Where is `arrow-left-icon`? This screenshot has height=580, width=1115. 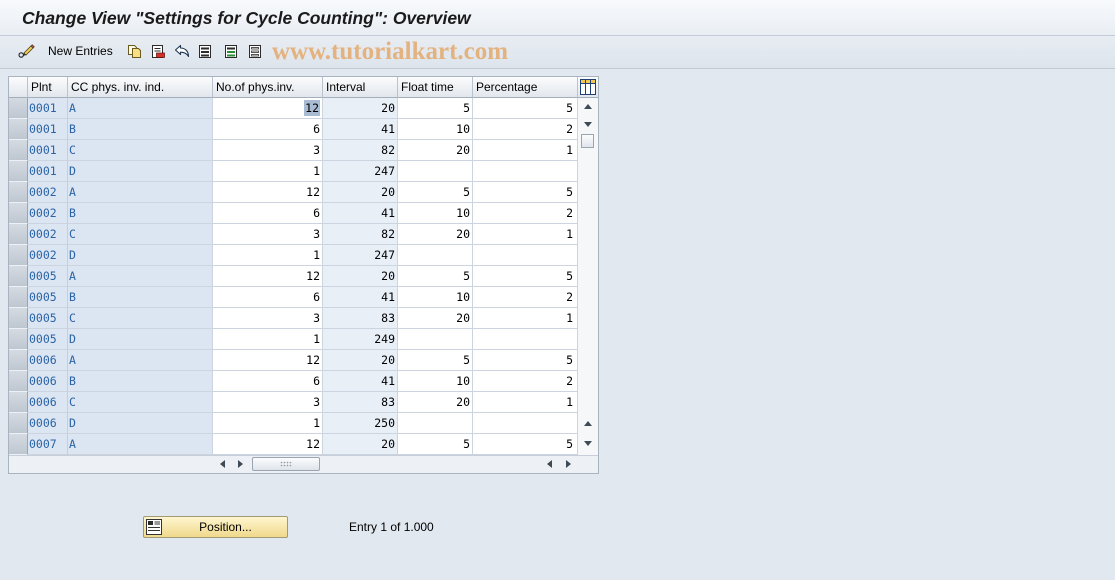
arrow-left-icon is located at coordinates (222, 464).